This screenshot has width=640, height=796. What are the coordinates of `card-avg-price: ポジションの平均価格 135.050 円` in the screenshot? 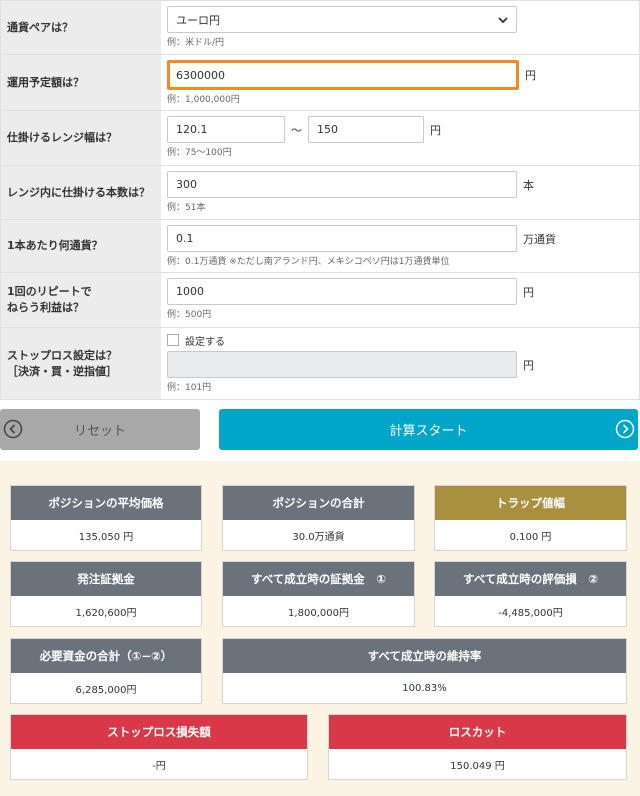 It's located at (106, 518).